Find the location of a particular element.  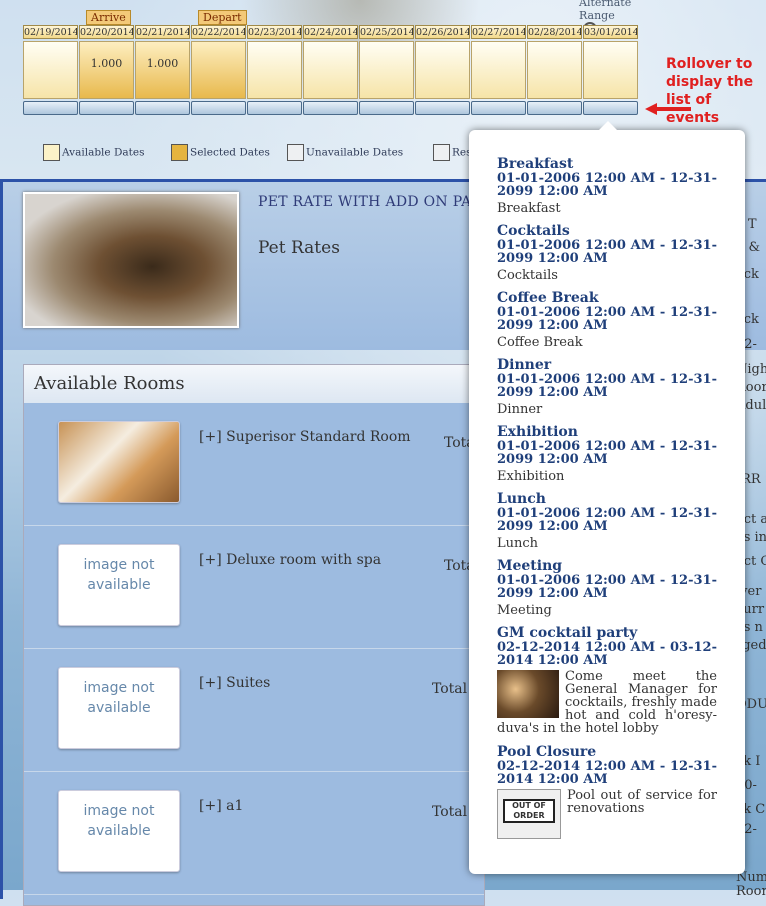

event-title: Breakfast is located at coordinates (535, 164).